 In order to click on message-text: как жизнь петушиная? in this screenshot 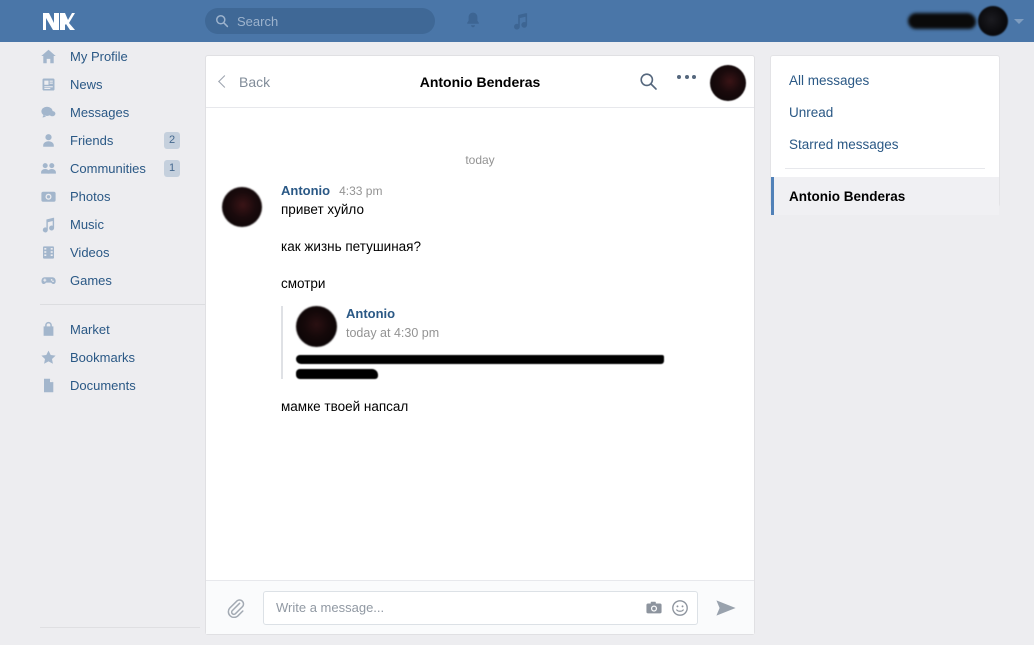, I will do `click(351, 247)`.